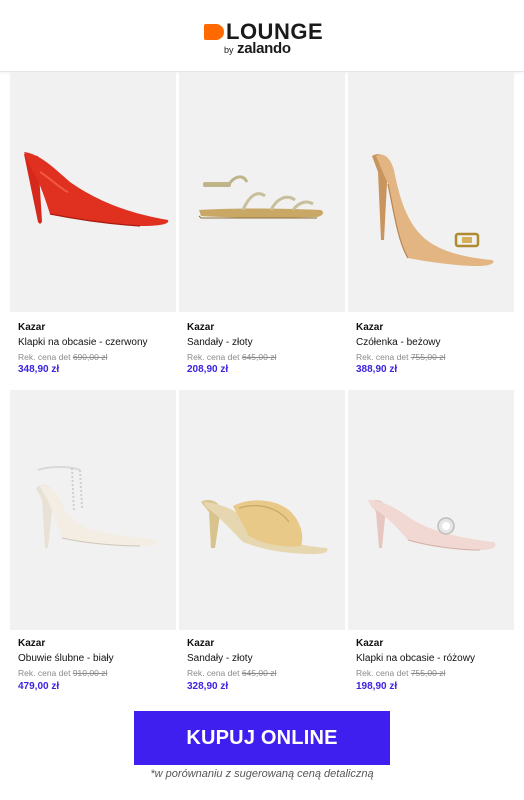  What do you see at coordinates (377, 686) in the screenshot?
I see `product-price: 198,90 zł` at bounding box center [377, 686].